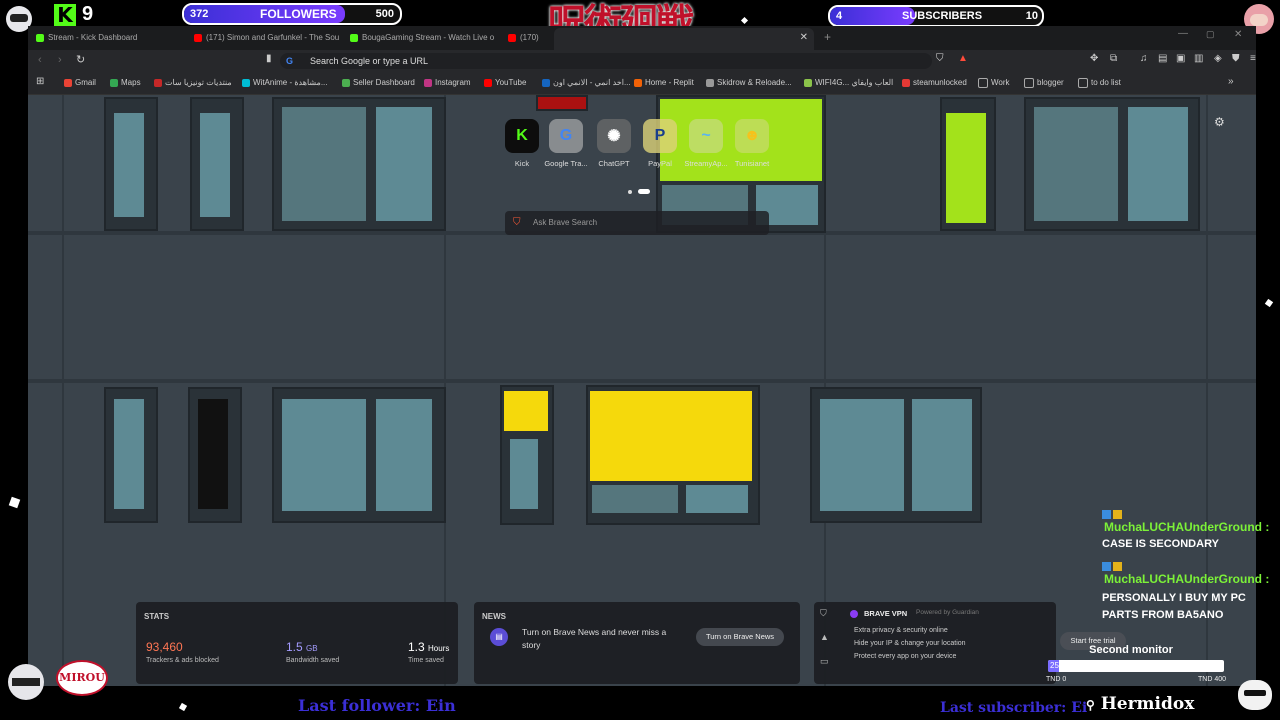 This screenshot has width=1280, height=720. Describe the element at coordinates (637, 223) in the screenshot. I see `brave-search-box: ⛉ Ask Brave Search` at that location.